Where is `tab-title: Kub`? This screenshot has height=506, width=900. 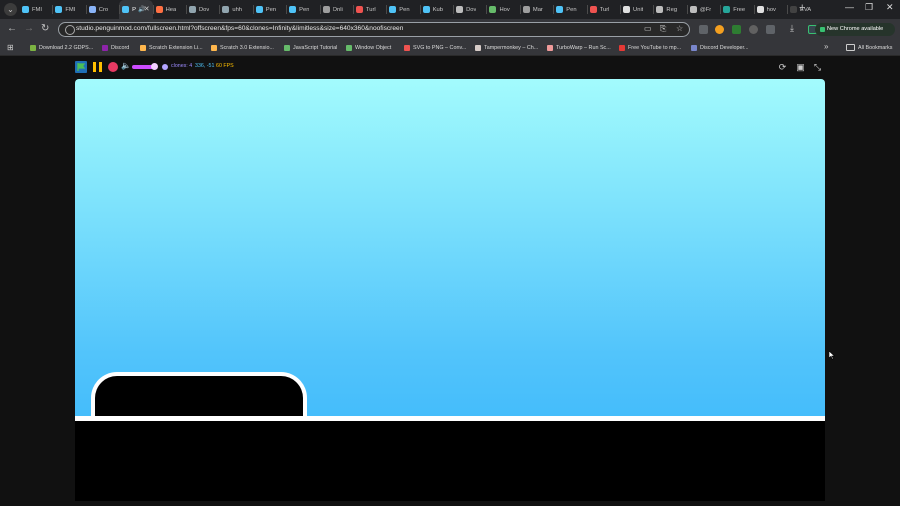
tab-title: Kub is located at coordinates (438, 9).